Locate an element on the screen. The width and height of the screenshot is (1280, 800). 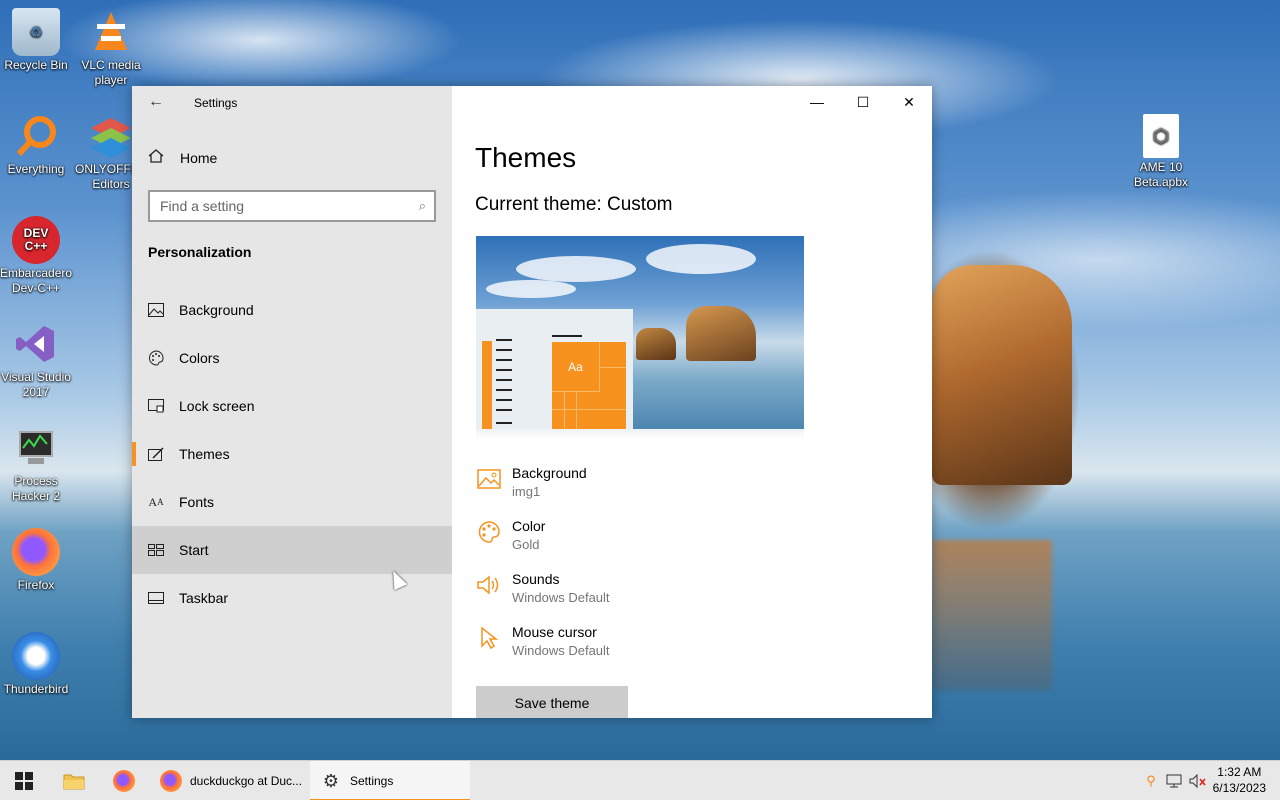
close-button: ✕ is located at coordinates (909, 102).